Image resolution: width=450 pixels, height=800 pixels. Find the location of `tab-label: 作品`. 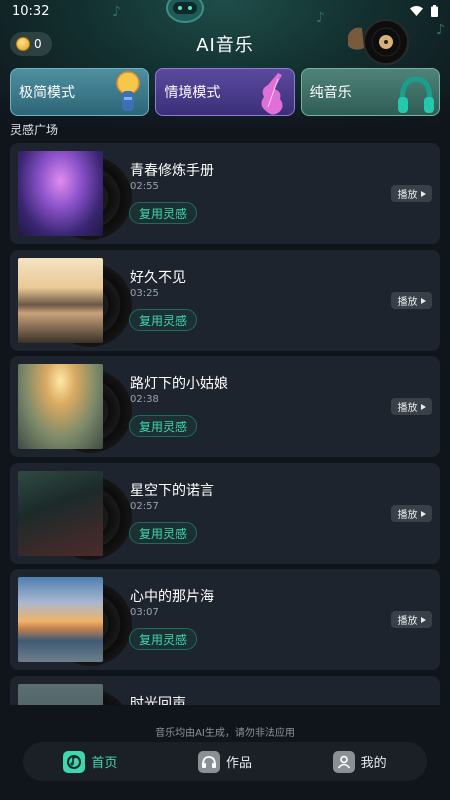

tab-label: 作品 is located at coordinates (238, 763).